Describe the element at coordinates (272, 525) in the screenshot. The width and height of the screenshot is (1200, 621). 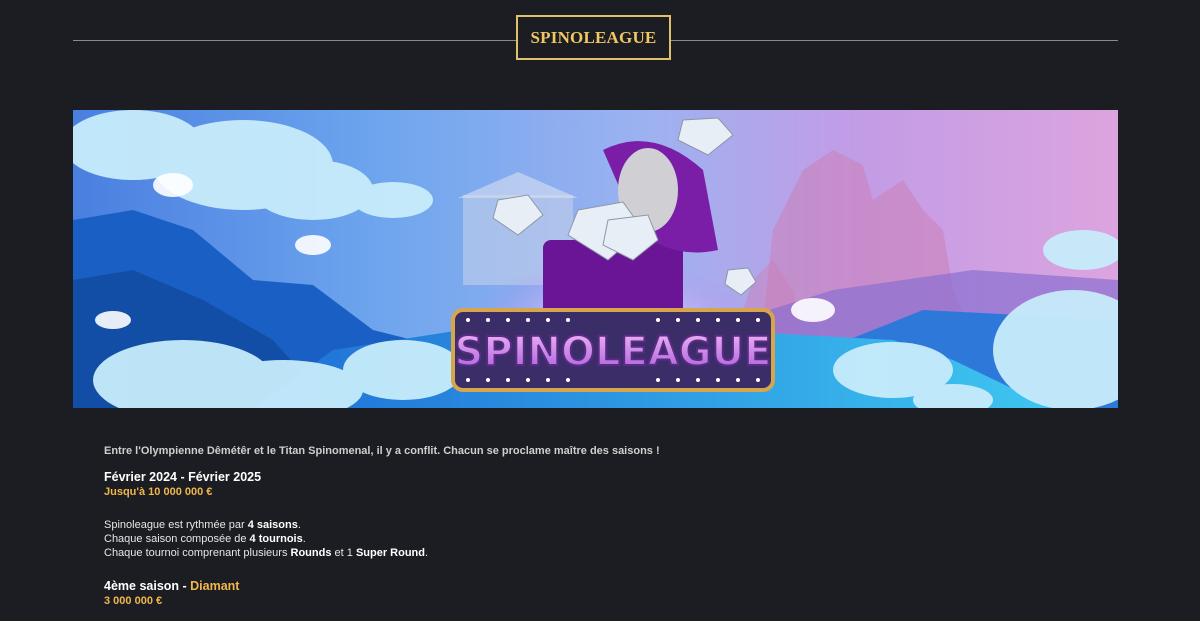
I see `bold-span: 4 saisons` at that location.